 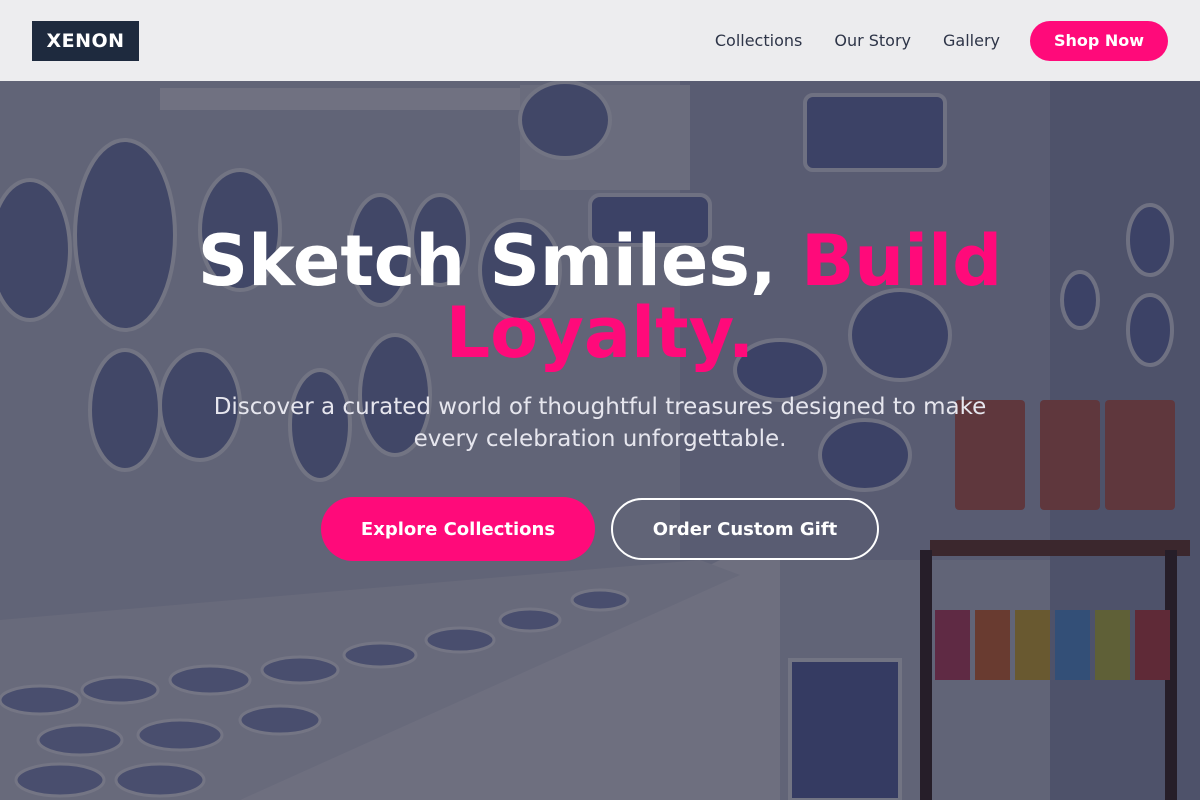 What do you see at coordinates (941, 40) in the screenshot?
I see `nav-menu: Collections Our Story Gallery Shop Now` at bounding box center [941, 40].